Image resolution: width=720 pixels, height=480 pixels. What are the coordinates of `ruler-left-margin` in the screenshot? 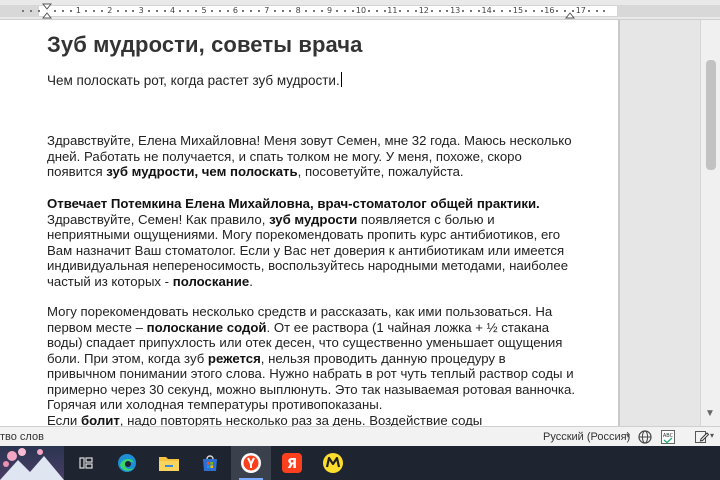 It's located at (19, 11).